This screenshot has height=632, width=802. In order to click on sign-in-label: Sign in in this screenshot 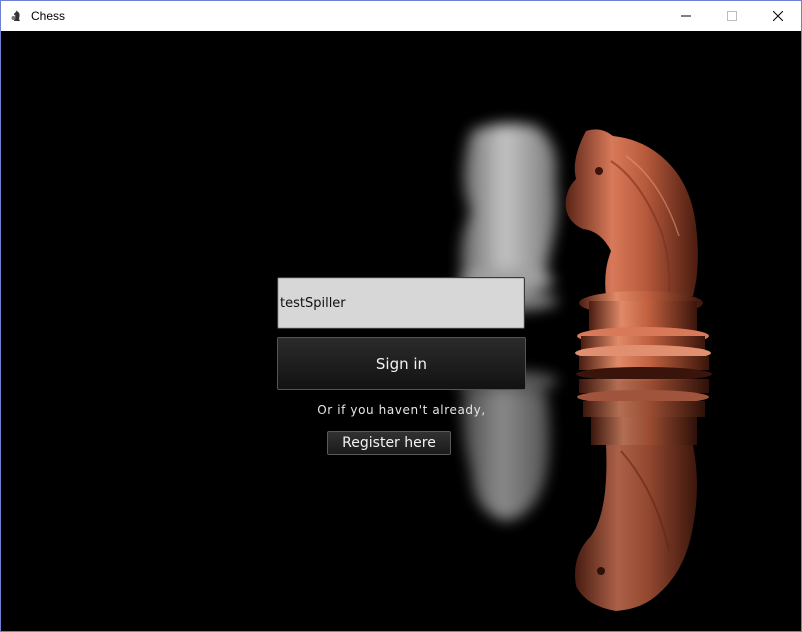, I will do `click(401, 363)`.